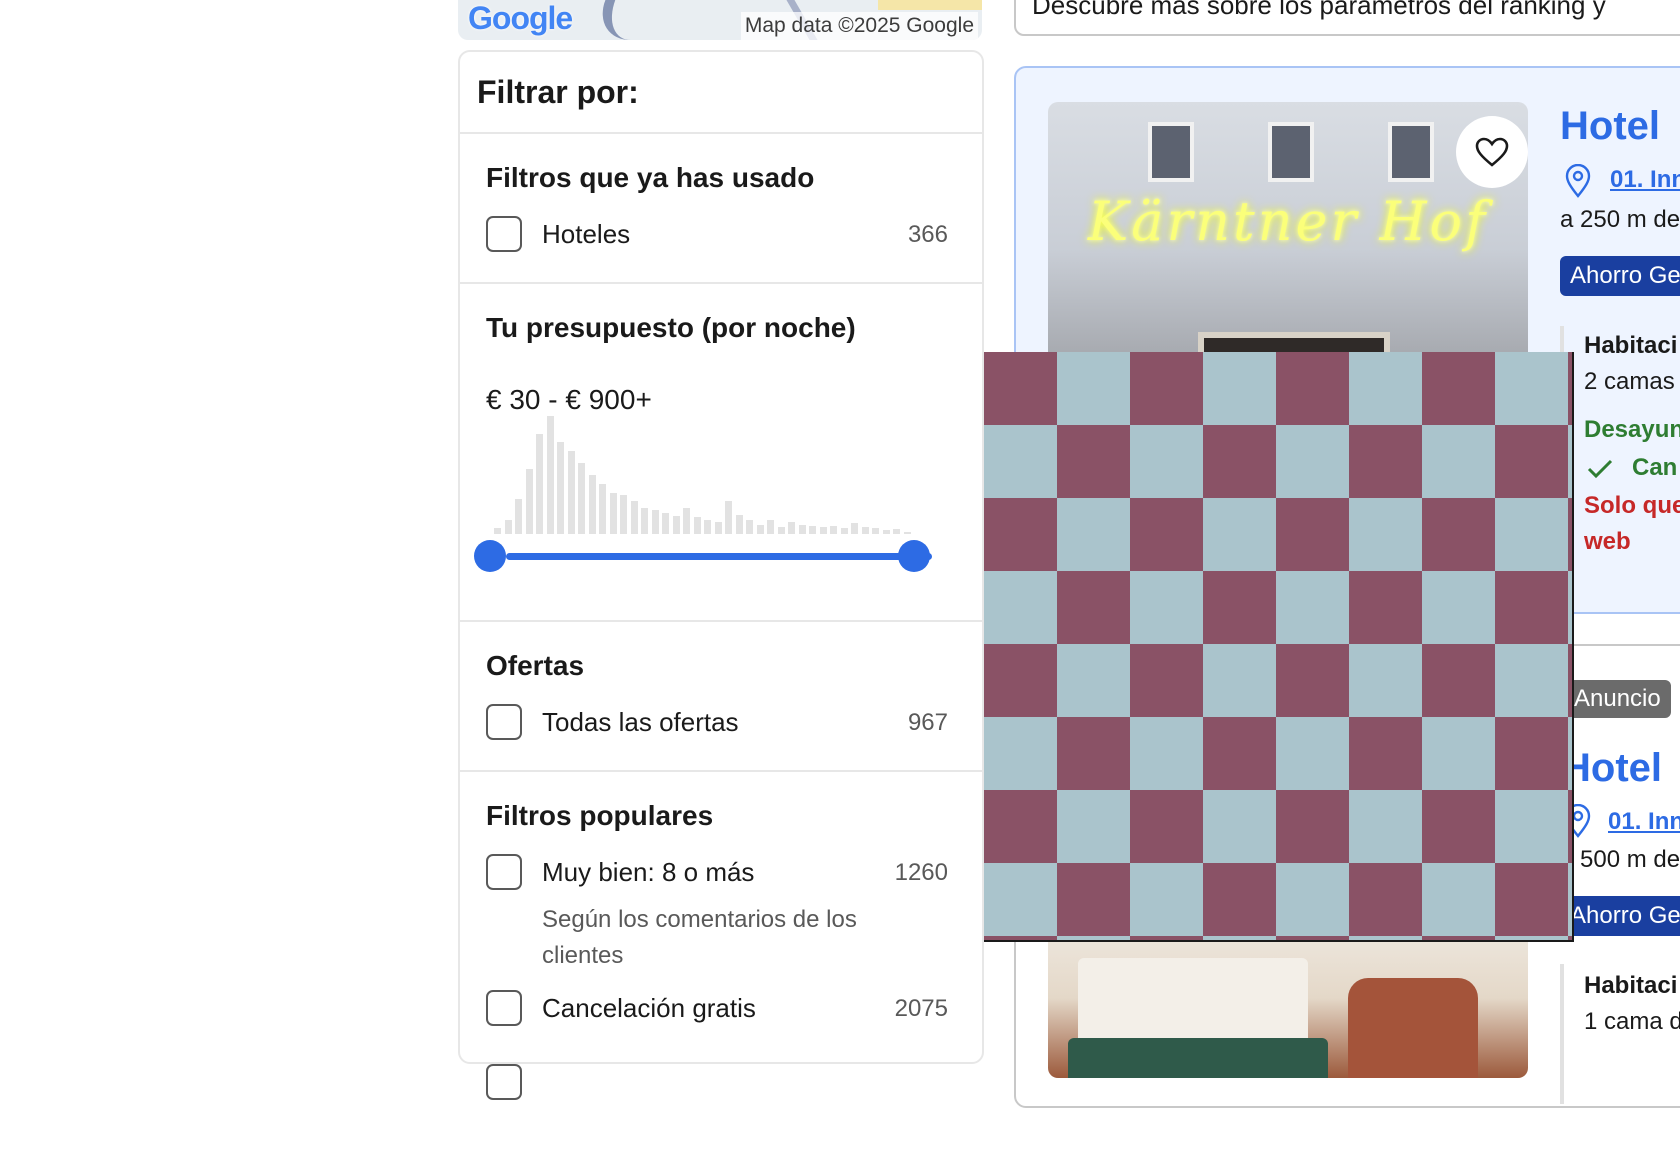  Describe the element at coordinates (720, 20) in the screenshot. I see `map-preview: Google Map data ©2025 Google` at that location.